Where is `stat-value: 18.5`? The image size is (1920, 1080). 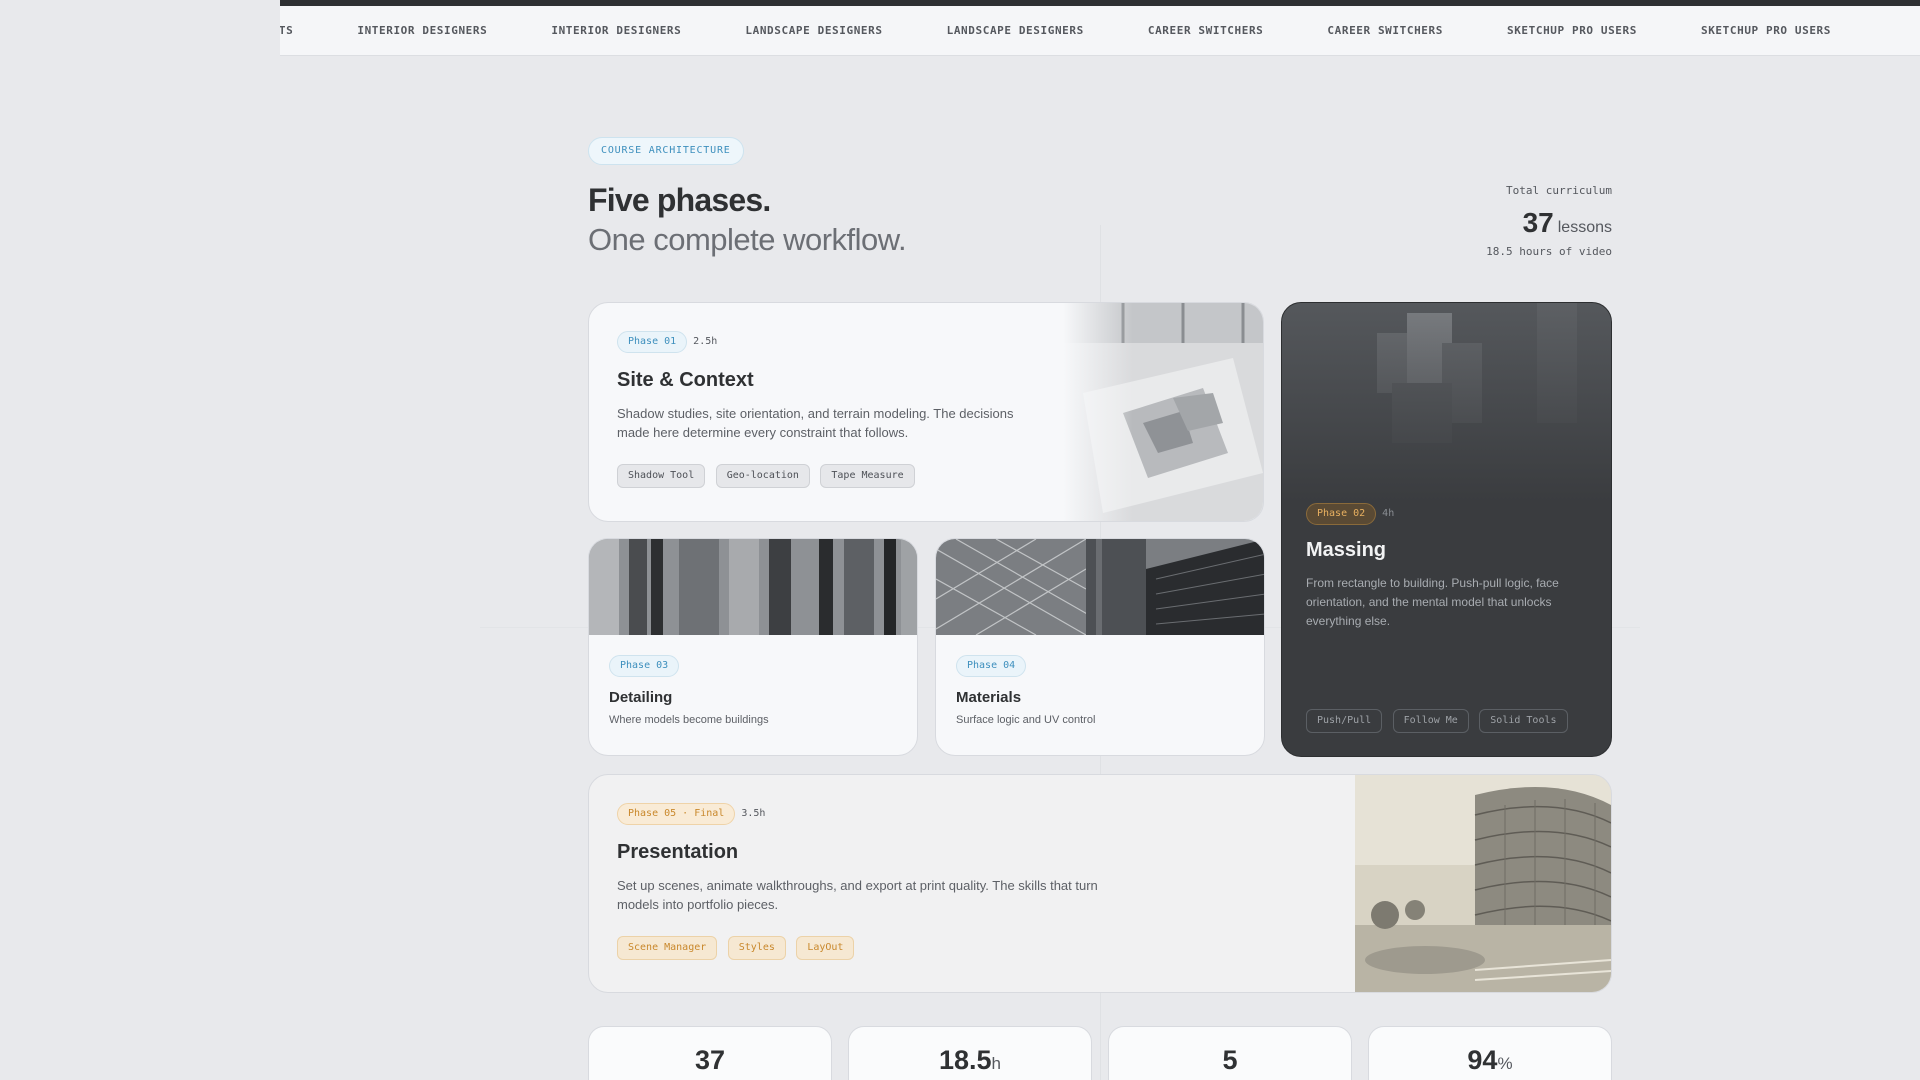
stat-value: 18.5 is located at coordinates (965, 1060).